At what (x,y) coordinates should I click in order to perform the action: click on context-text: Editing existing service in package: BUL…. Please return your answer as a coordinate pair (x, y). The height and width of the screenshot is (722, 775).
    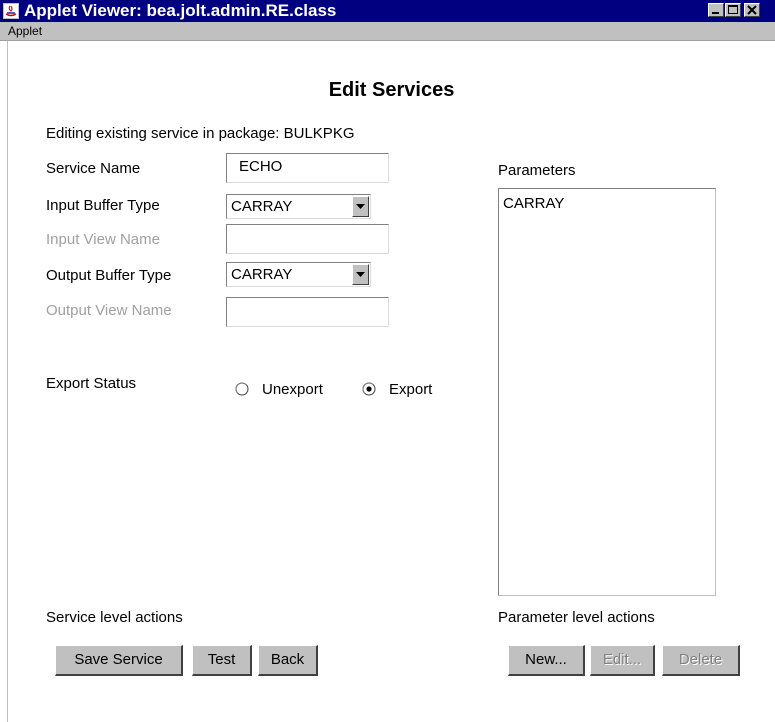
    Looking at the image, I should click on (200, 133).